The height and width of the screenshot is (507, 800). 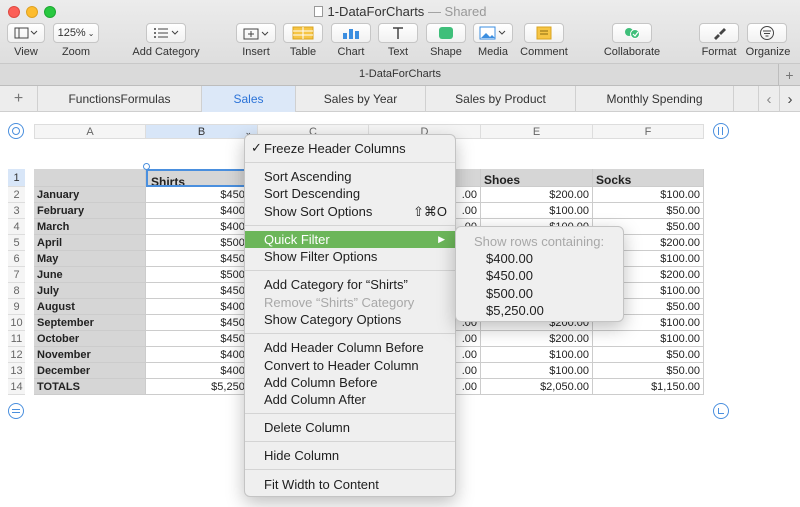 What do you see at coordinates (16, 227) in the screenshot?
I see `row-header: 4` at bounding box center [16, 227].